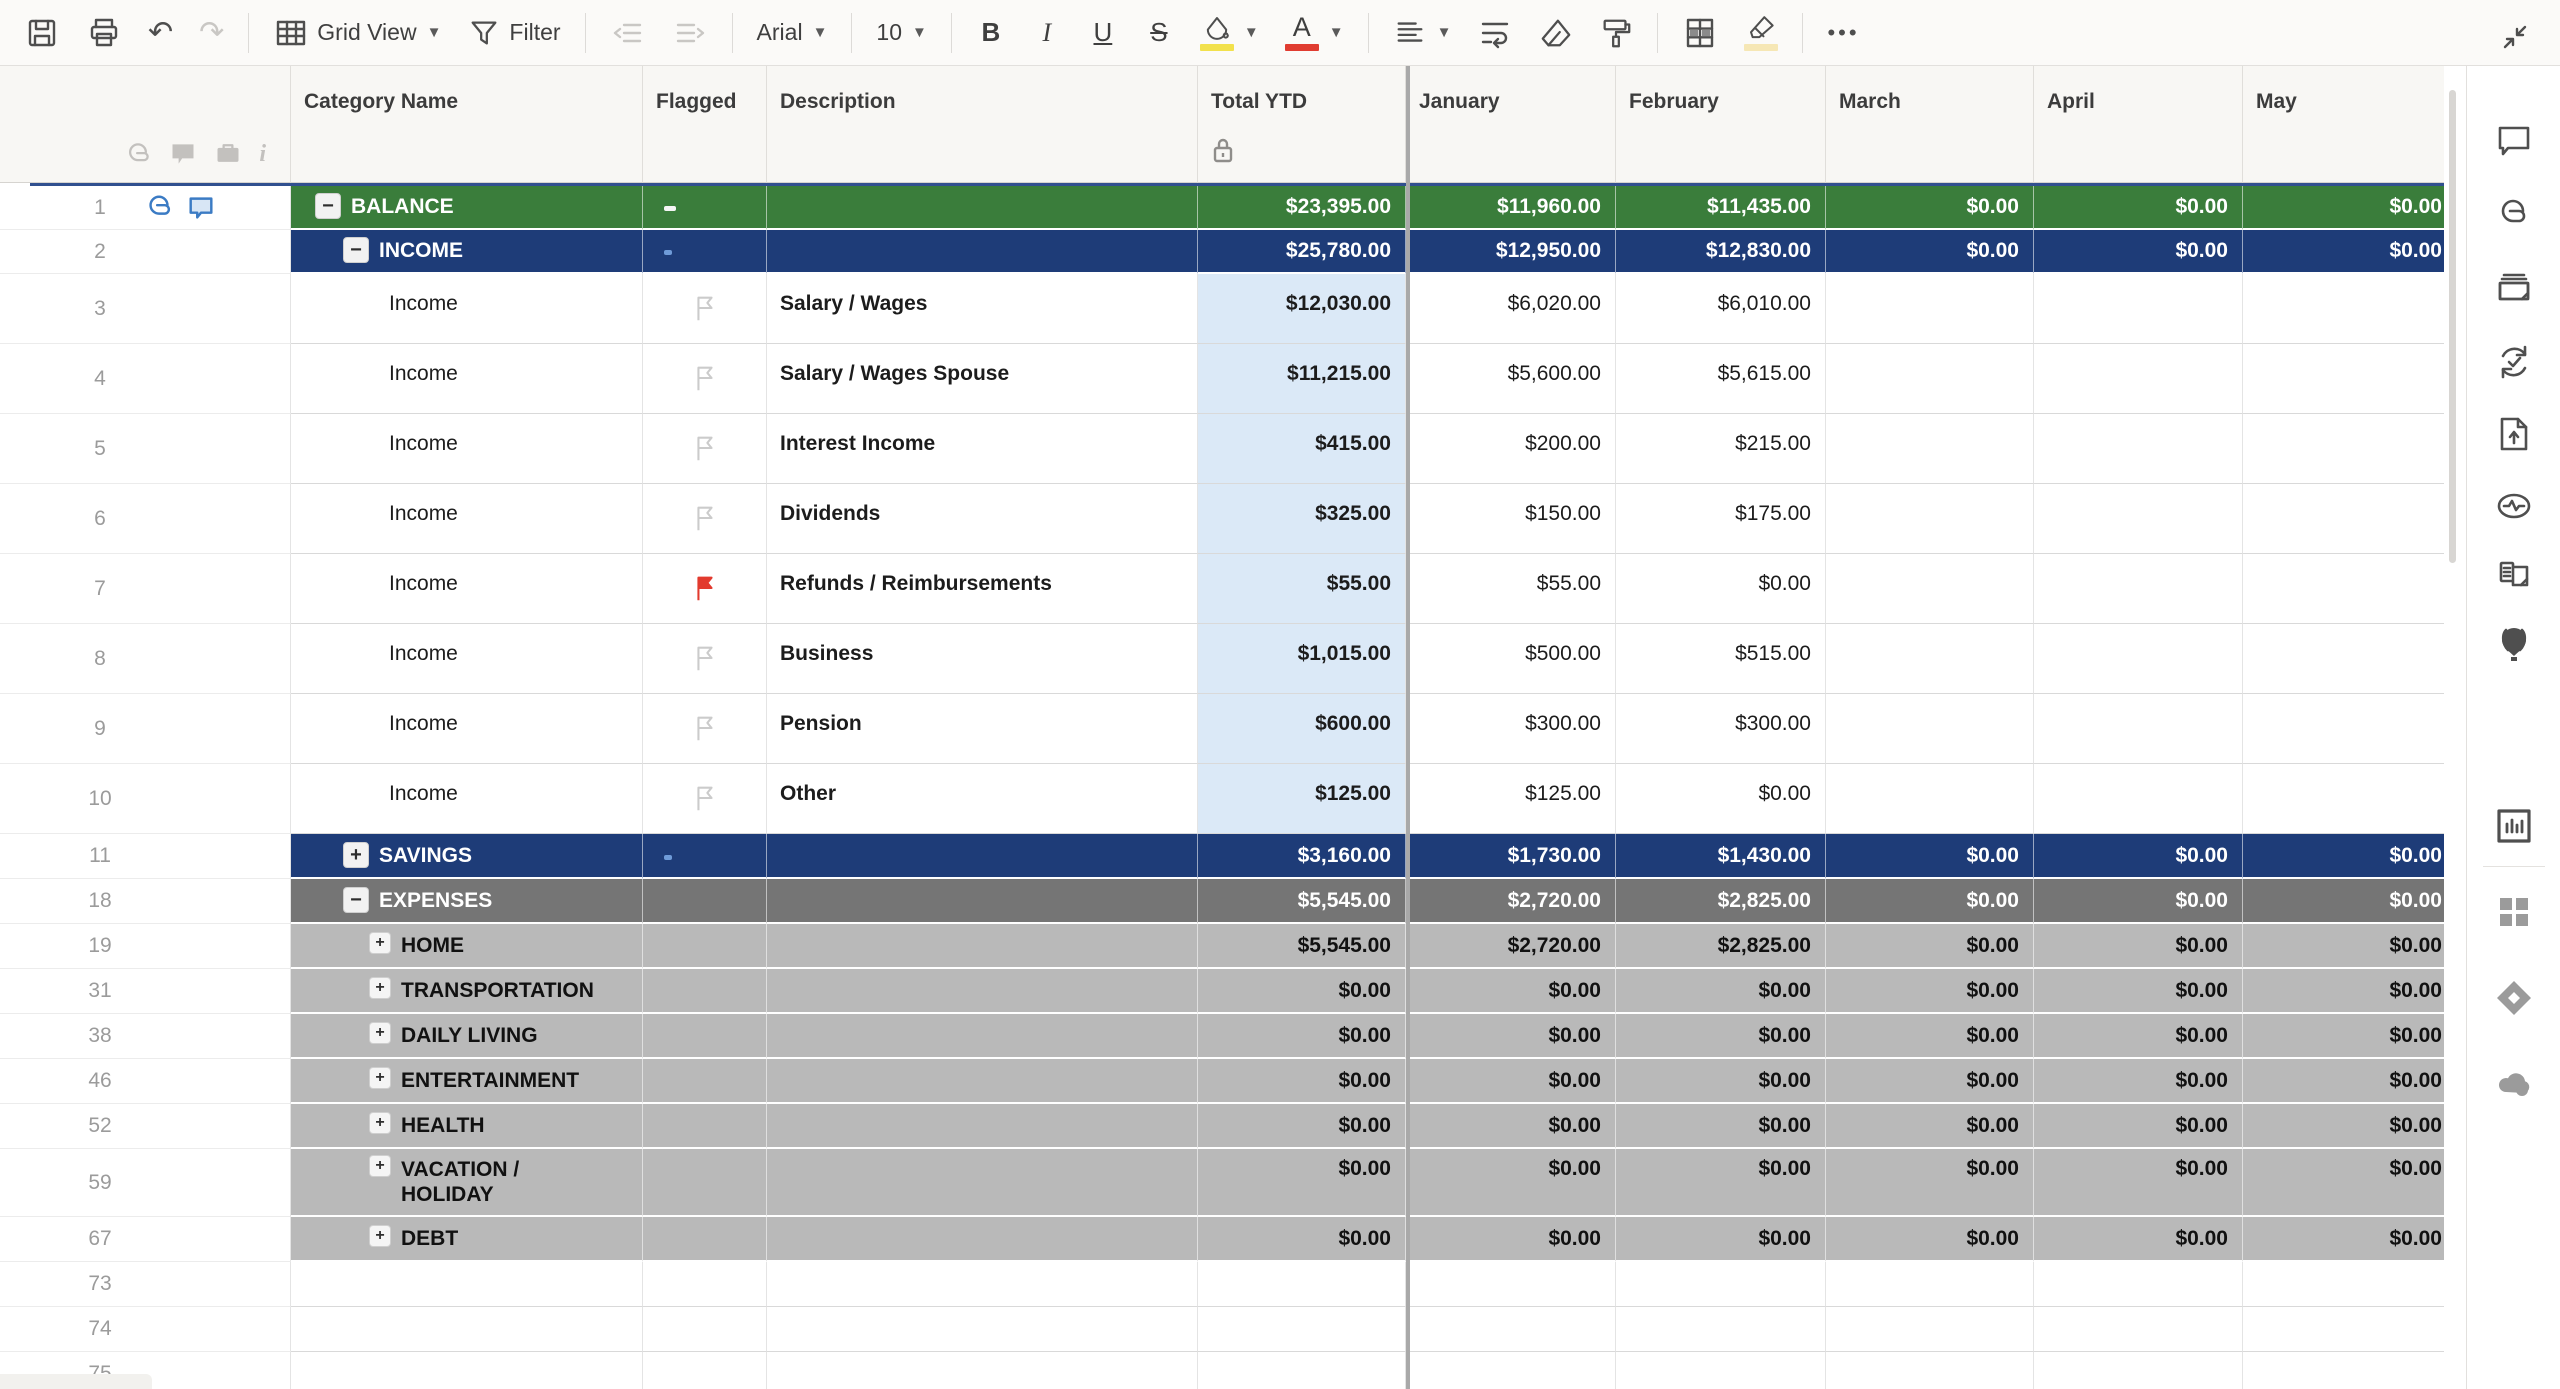 The width and height of the screenshot is (2560, 1389). I want to click on total-ytd-cell: $25,780.00, so click(1302, 252).